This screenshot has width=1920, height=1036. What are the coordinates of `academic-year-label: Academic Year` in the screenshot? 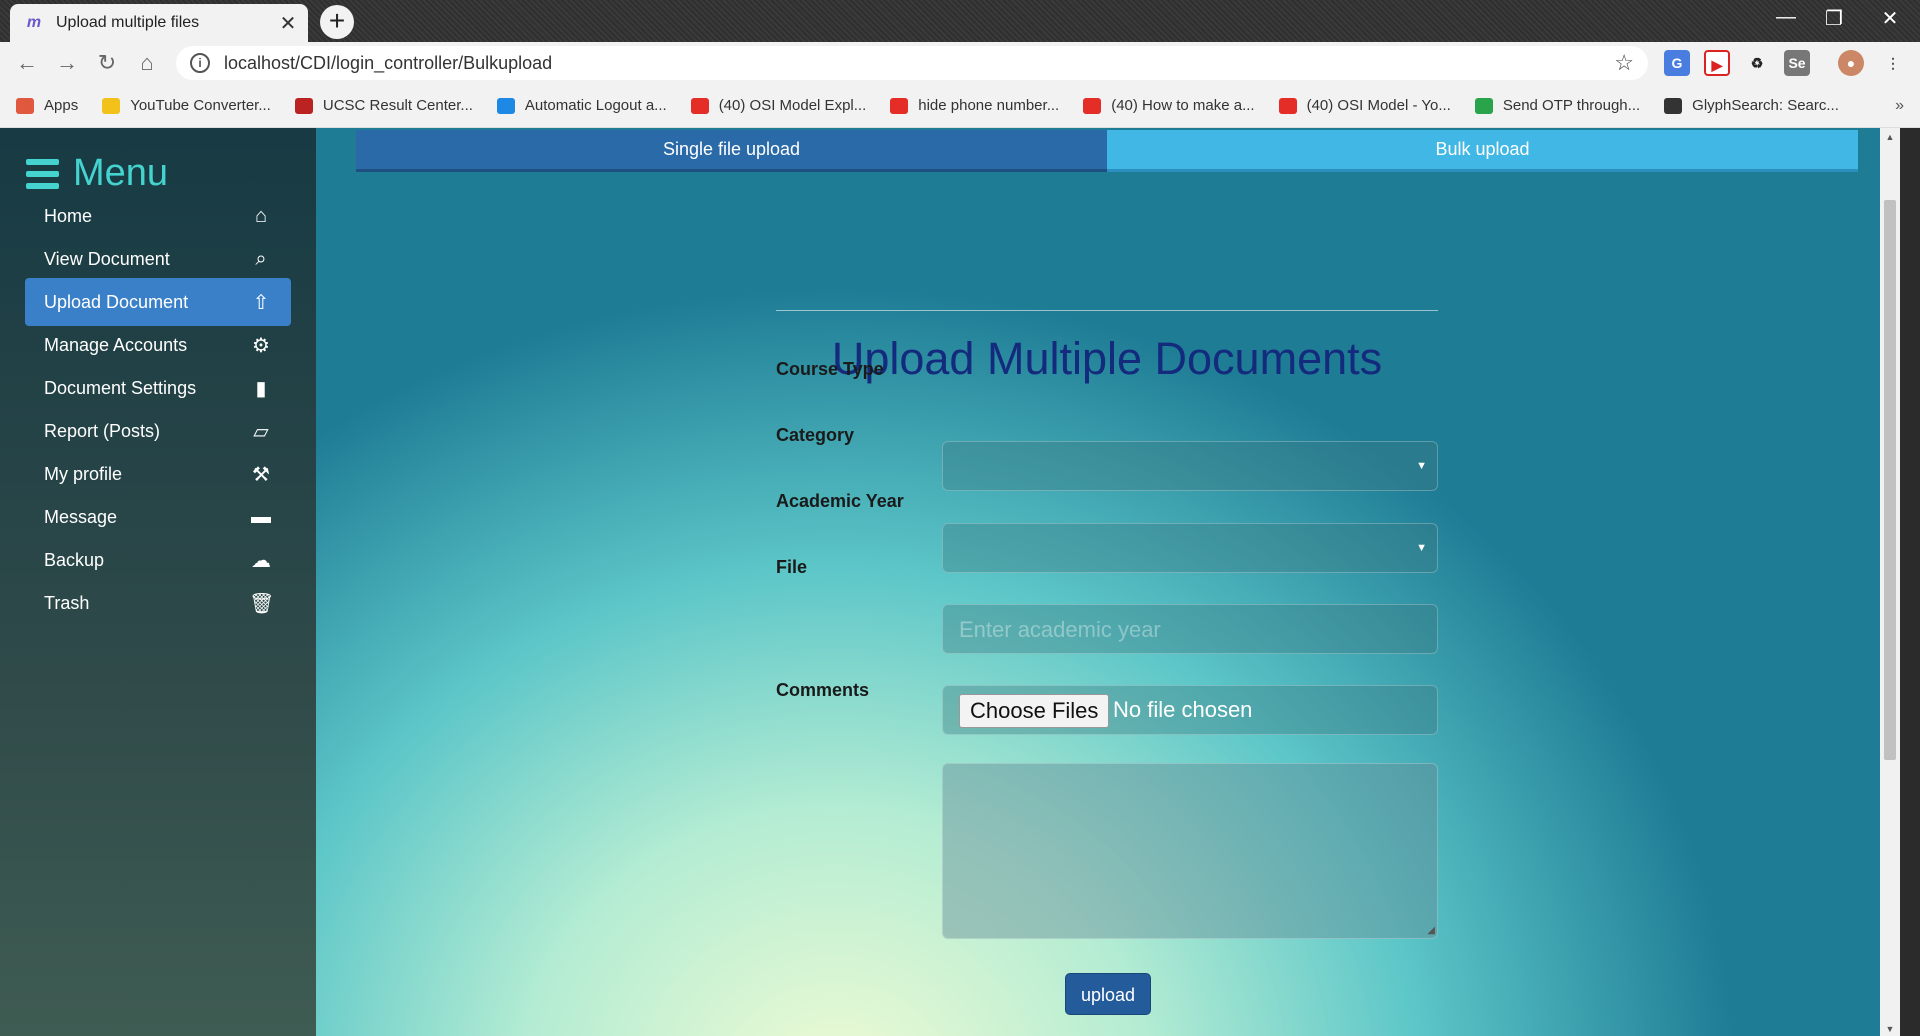 It's located at (840, 501).